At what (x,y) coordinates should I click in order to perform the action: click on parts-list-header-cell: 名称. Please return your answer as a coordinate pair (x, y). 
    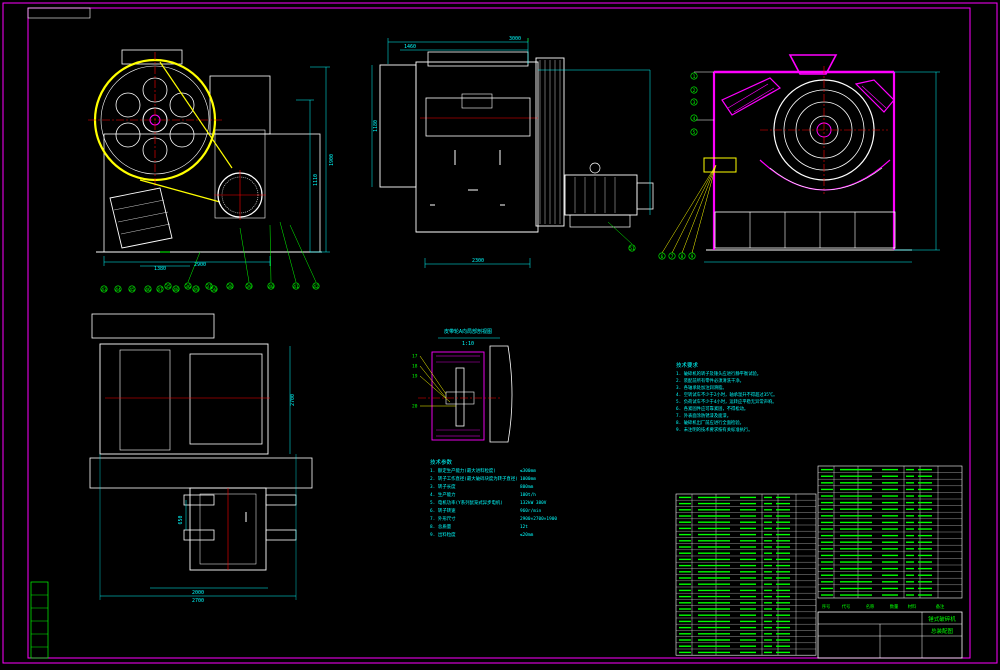
    Looking at the image, I should click on (870, 606).